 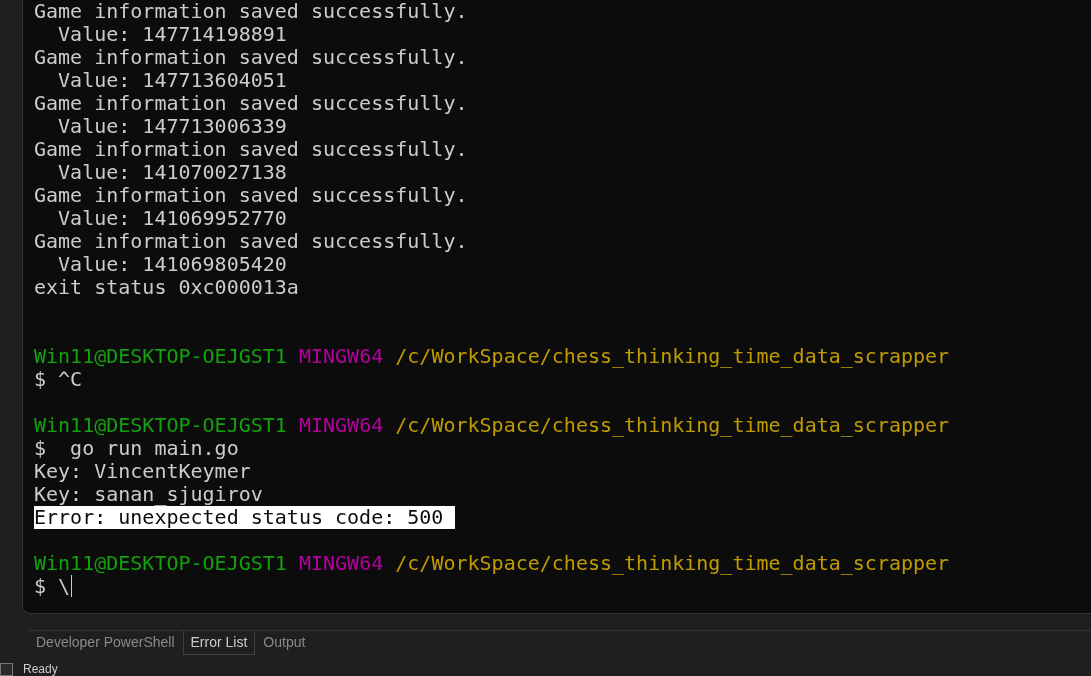 I want to click on command-line: $ \, so click(x=52, y=586).